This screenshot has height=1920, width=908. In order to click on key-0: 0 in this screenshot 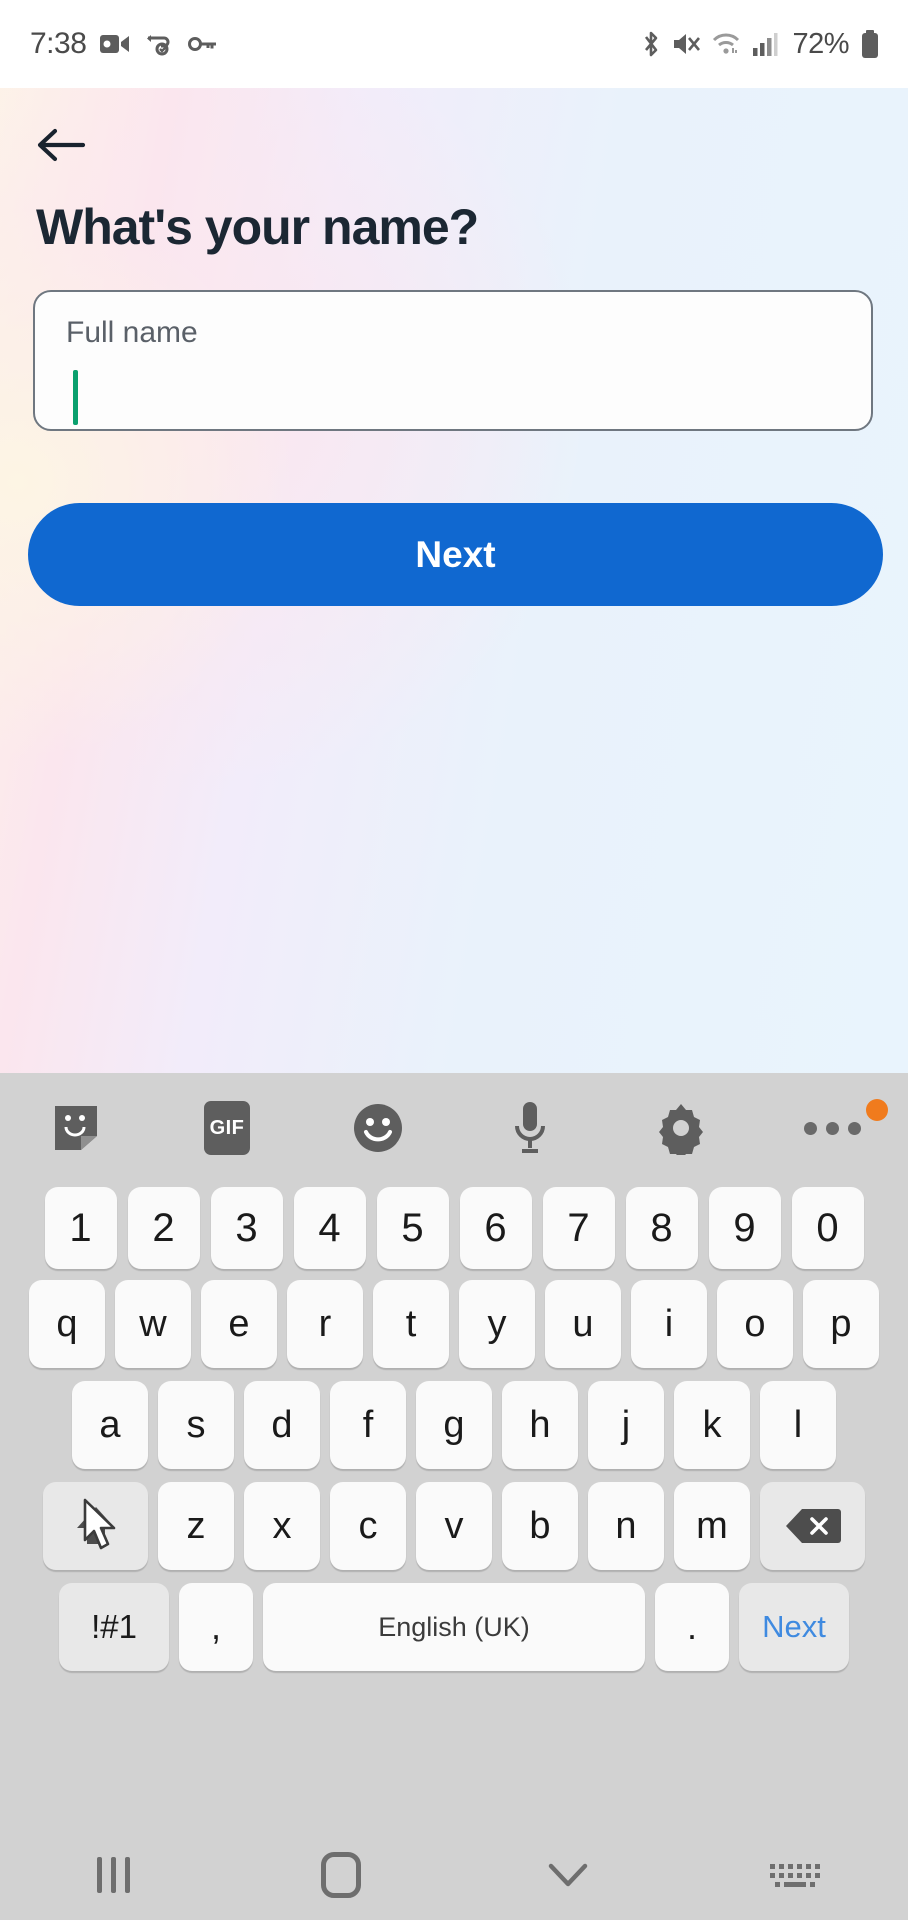, I will do `click(827, 1228)`.